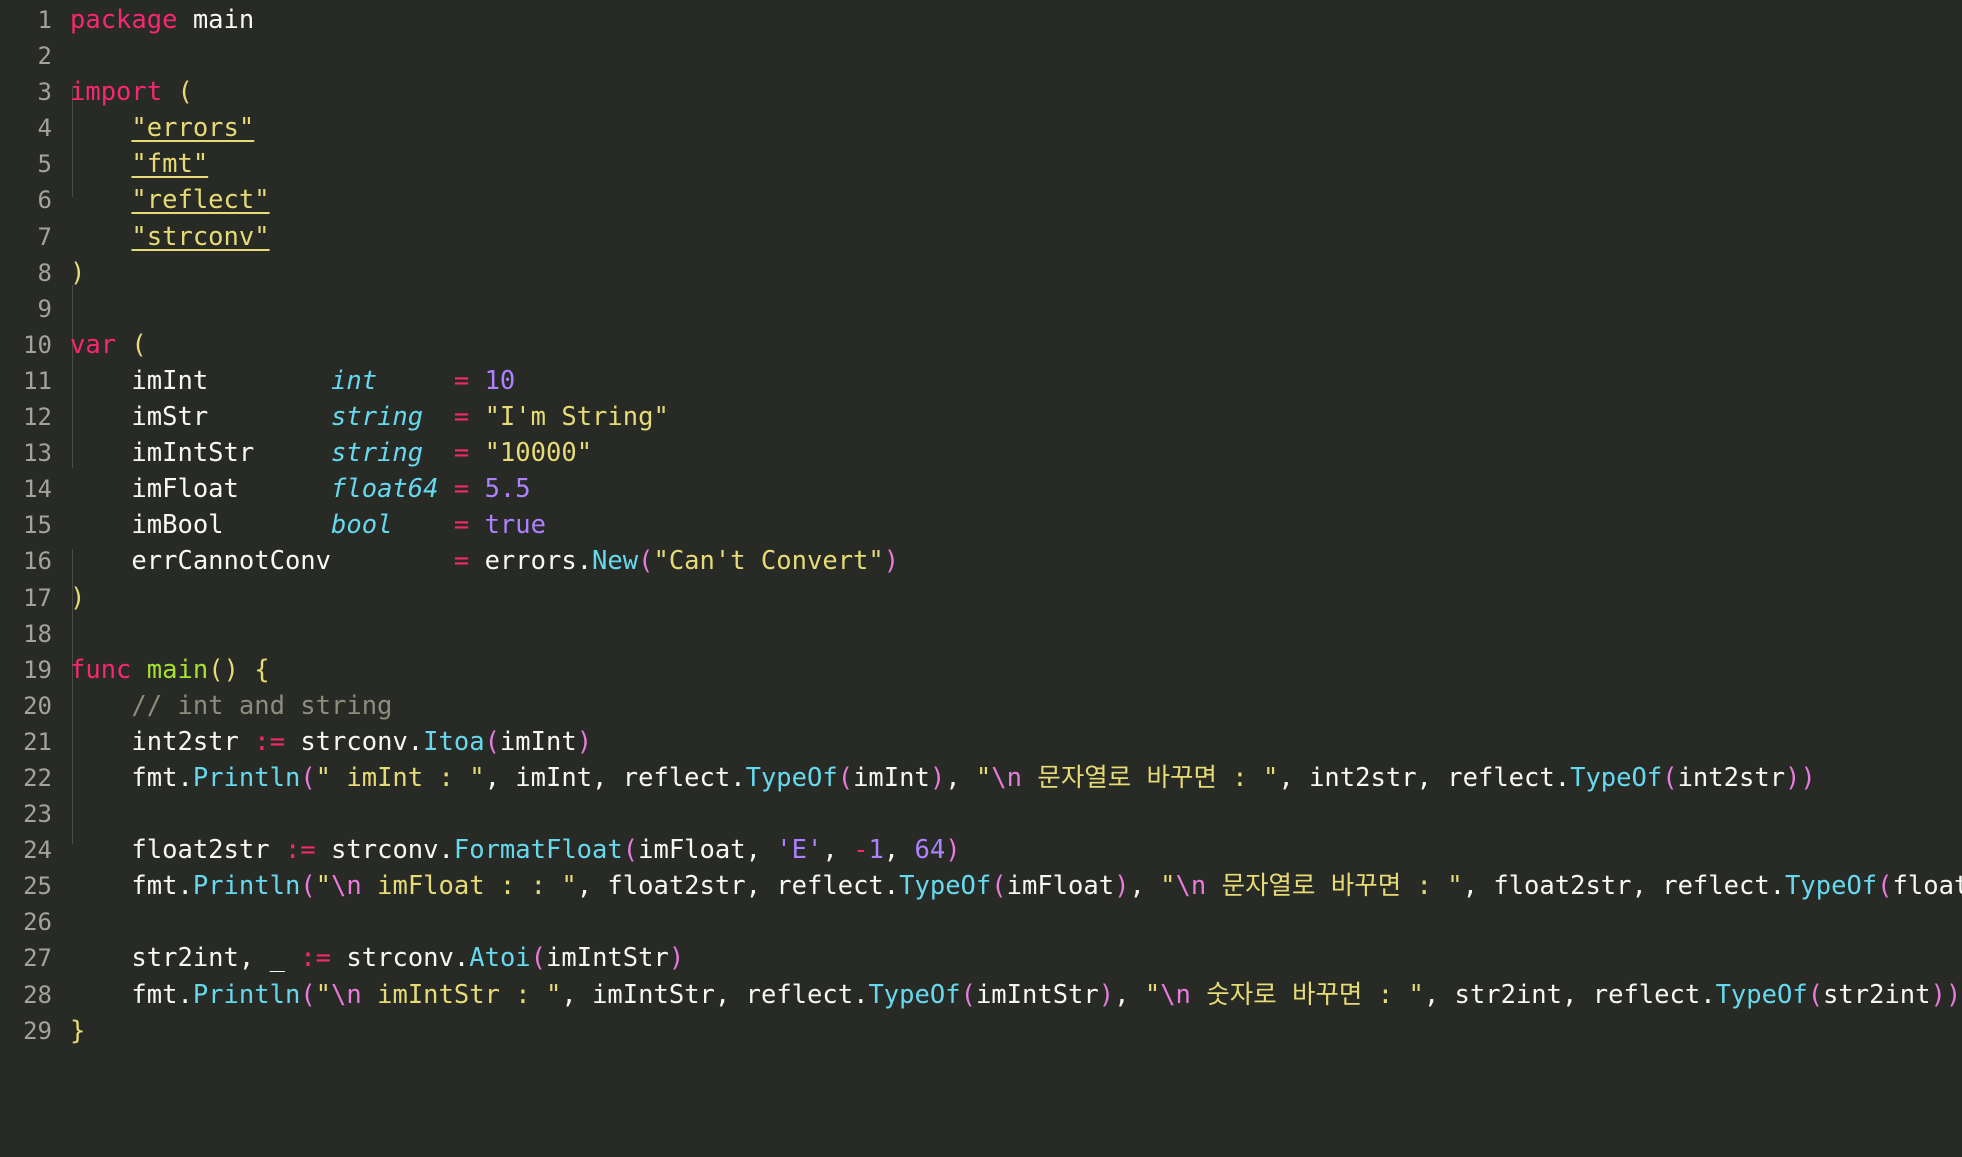  I want to click on code-line: 17 ), so click(981, 598).